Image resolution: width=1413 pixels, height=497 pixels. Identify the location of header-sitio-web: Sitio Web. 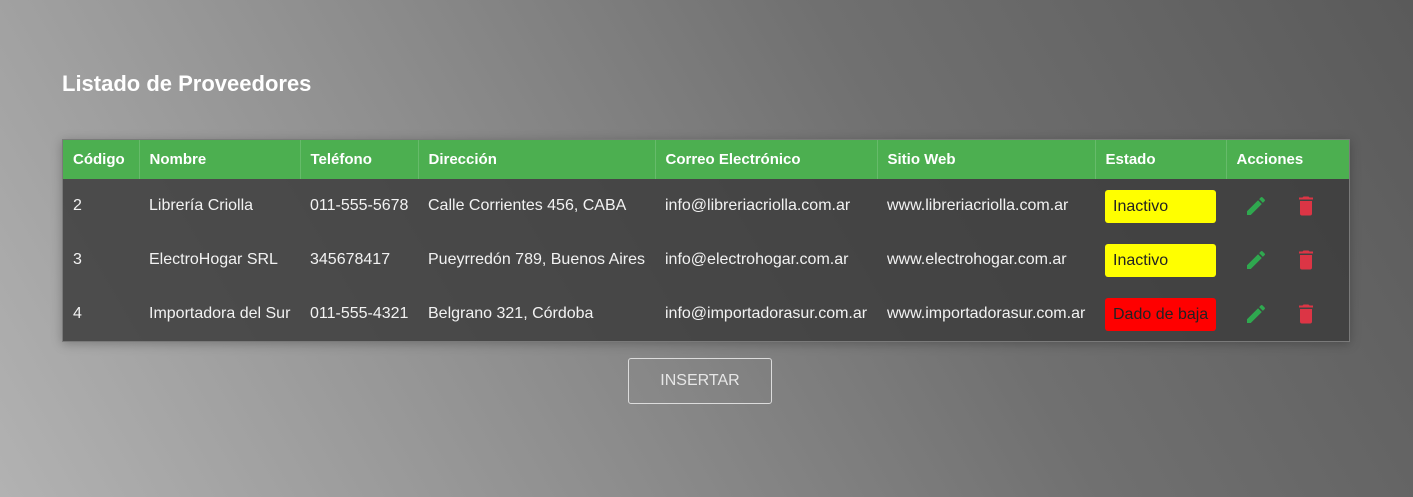
(986, 159).